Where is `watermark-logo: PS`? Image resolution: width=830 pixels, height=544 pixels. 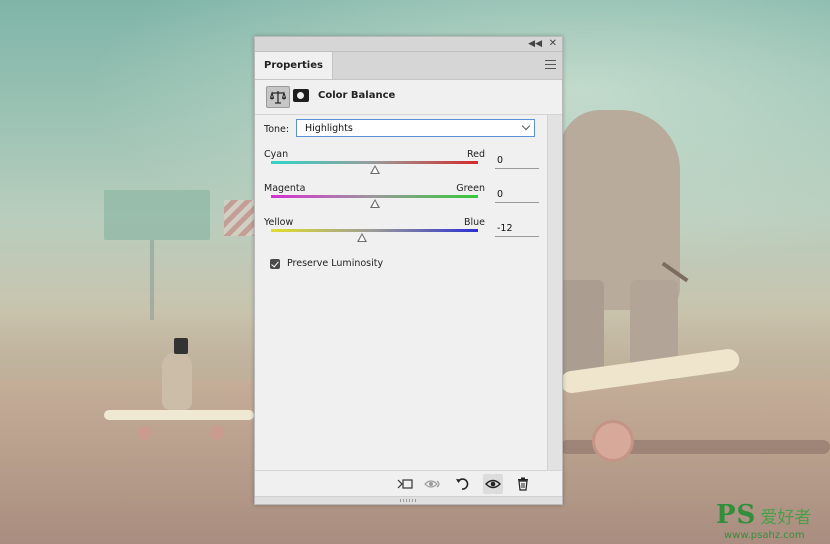 watermark-logo: PS is located at coordinates (736, 515).